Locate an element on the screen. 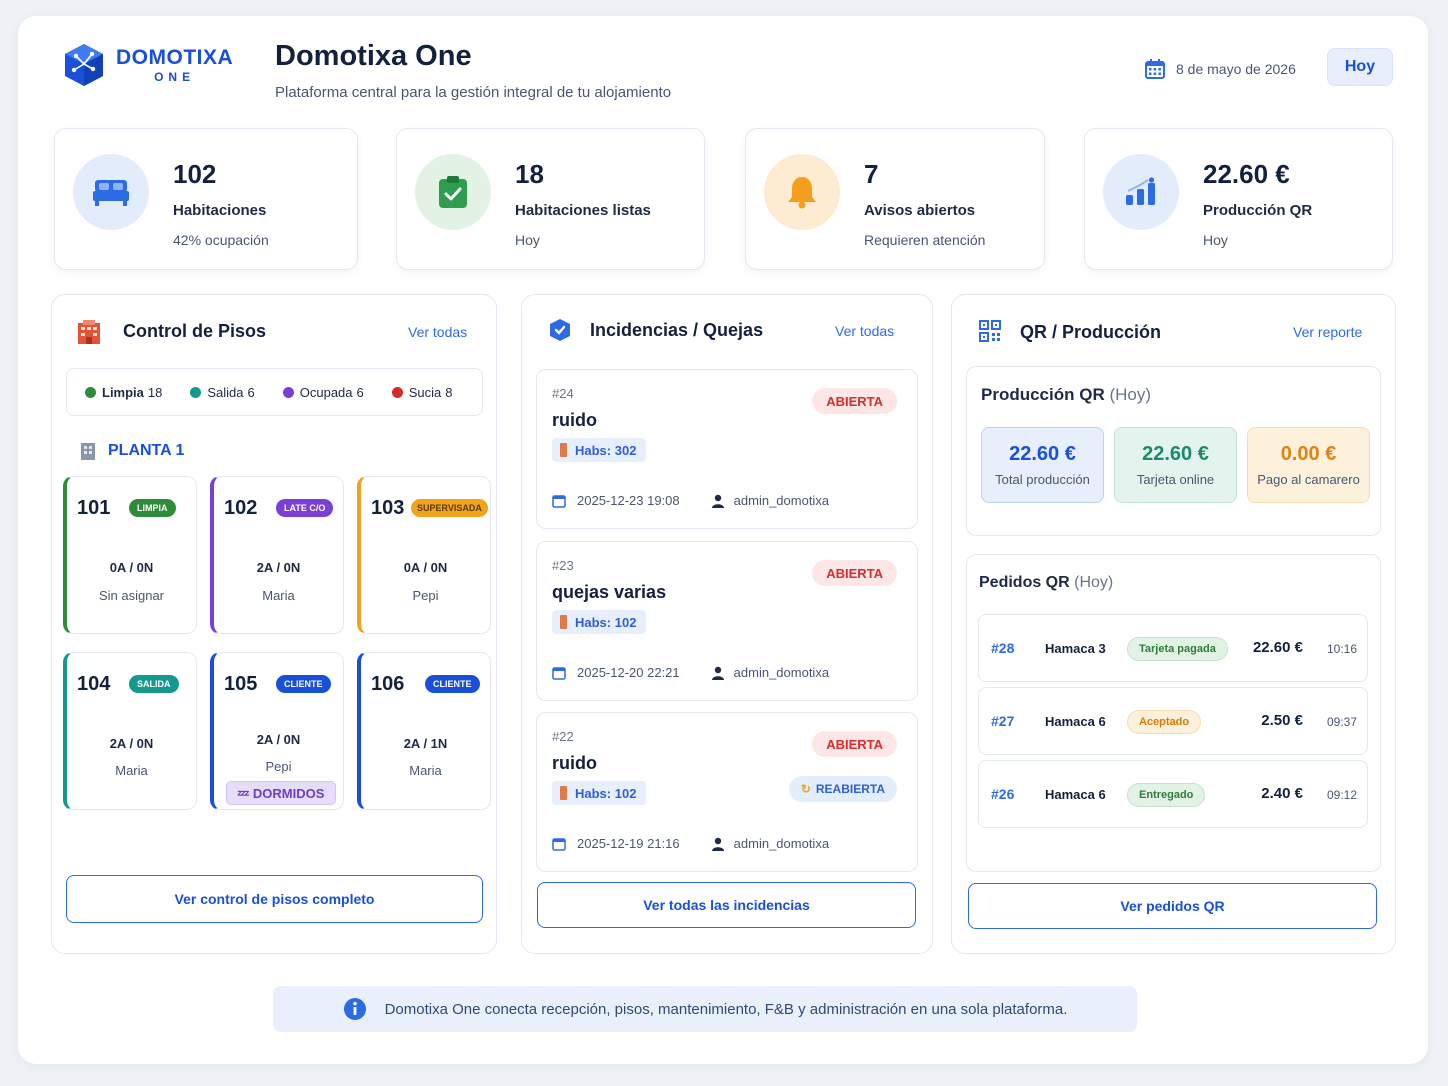 The image size is (1448, 1086). room-card-102: 102 LATE C/O 2A / 0N Maria is located at coordinates (277, 555).